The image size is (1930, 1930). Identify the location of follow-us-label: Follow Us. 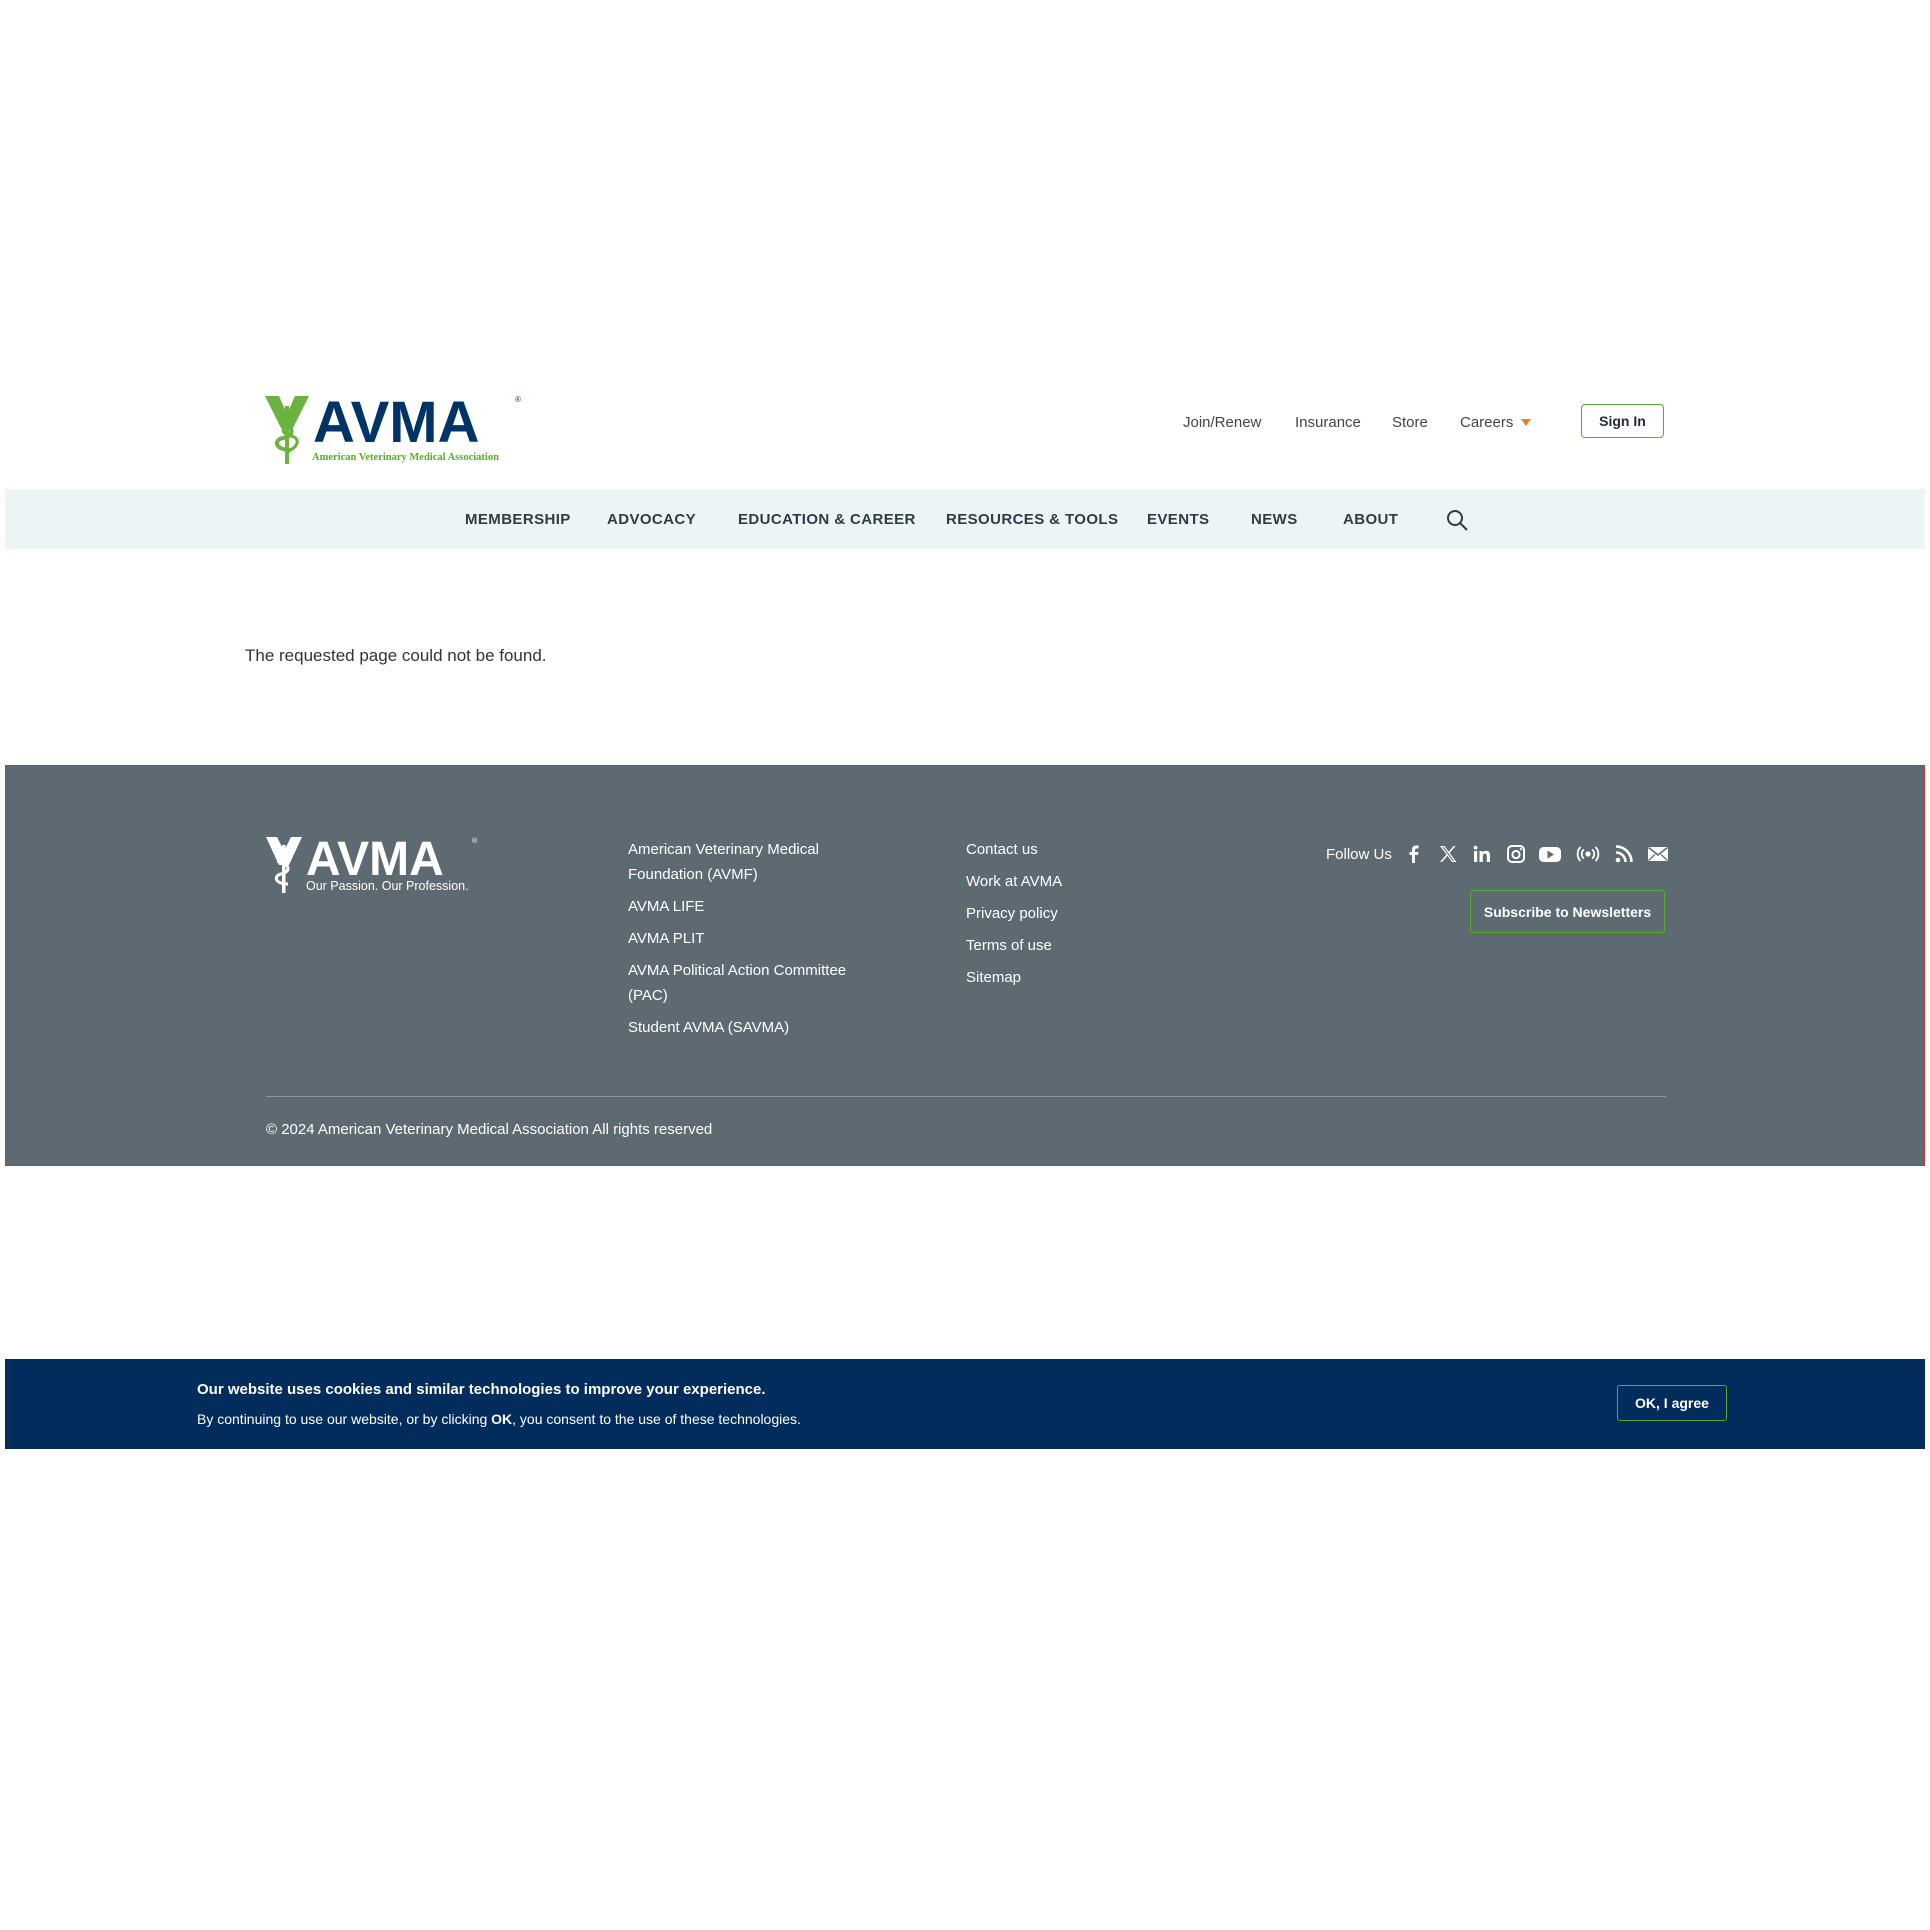
(1359, 854).